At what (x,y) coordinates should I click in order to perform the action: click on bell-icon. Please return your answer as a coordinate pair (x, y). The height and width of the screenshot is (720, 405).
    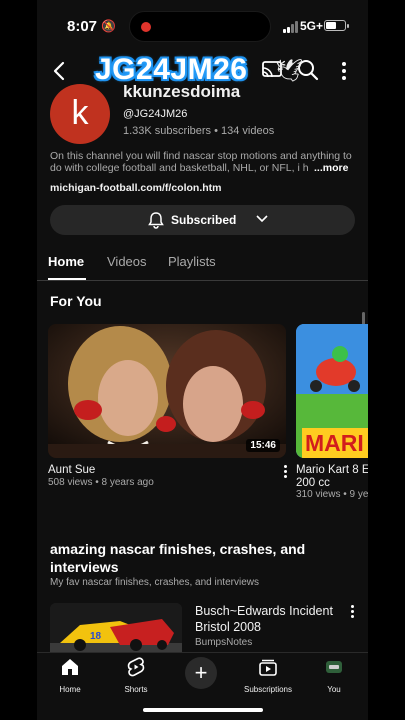
    Looking at the image, I should click on (156, 220).